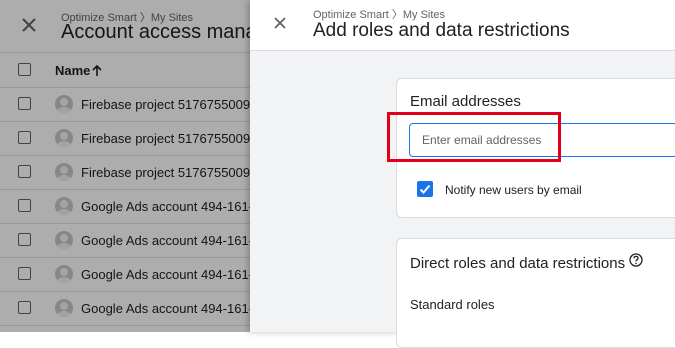 The width and height of the screenshot is (675, 348). What do you see at coordinates (452, 304) in the screenshot?
I see `standard-roles-label: Standard roles` at bounding box center [452, 304].